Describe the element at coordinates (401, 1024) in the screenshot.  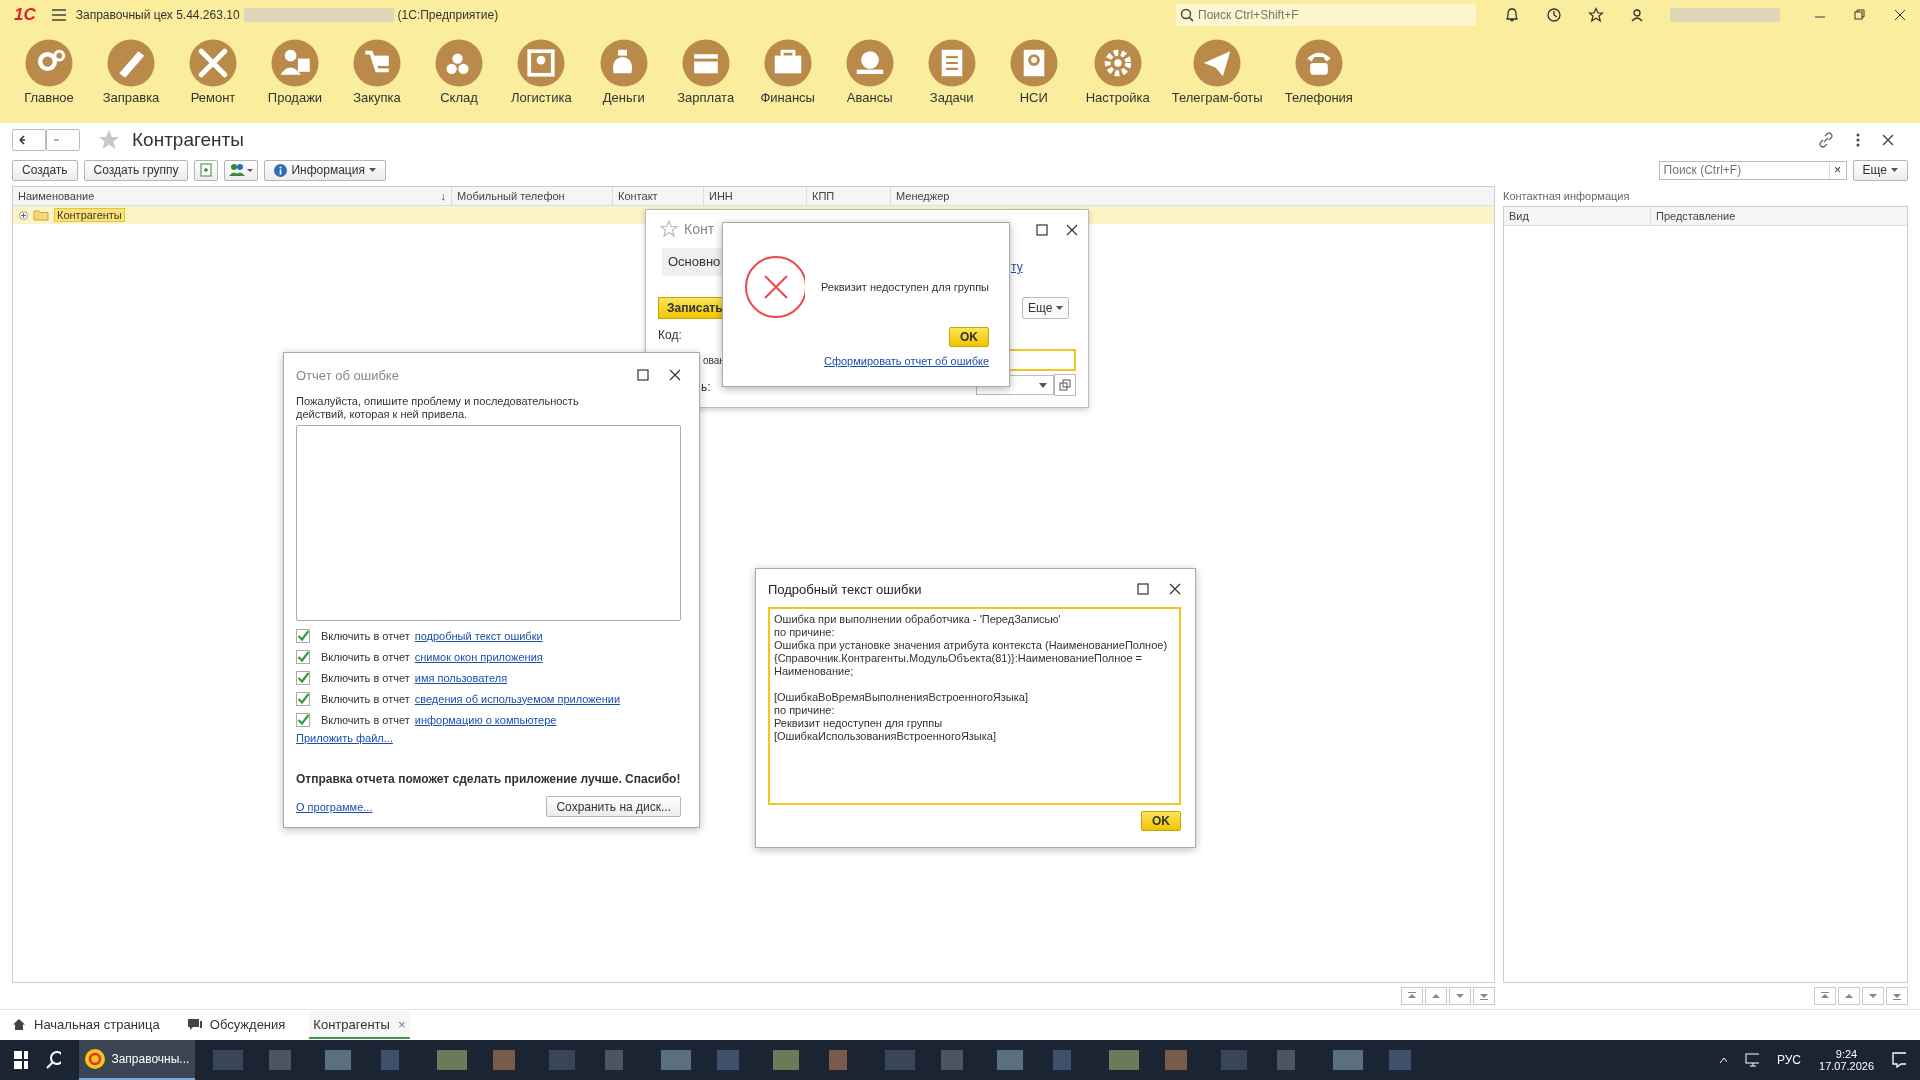
I see `close-tab-button: ×` at that location.